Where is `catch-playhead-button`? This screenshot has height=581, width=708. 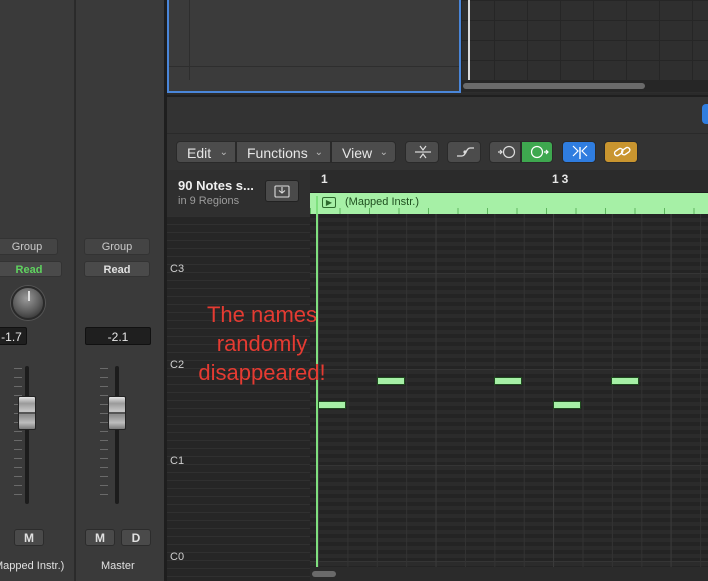
catch-playhead-button is located at coordinates (579, 152).